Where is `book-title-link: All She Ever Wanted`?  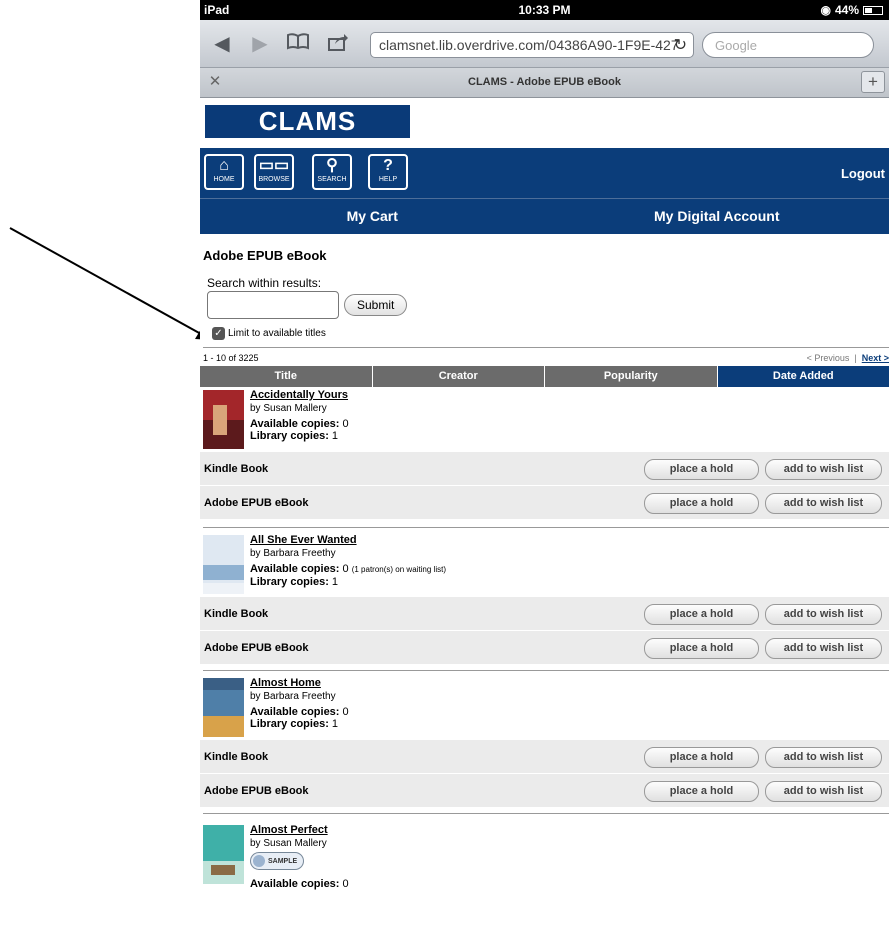
book-title-link: All She Ever Wanted is located at coordinates (348, 540).